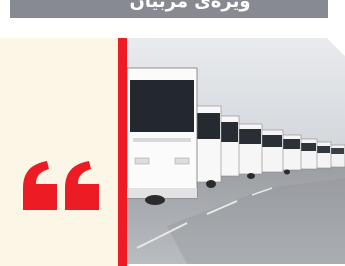  What do you see at coordinates (336, 47) in the screenshot?
I see `page-corner` at bounding box center [336, 47].